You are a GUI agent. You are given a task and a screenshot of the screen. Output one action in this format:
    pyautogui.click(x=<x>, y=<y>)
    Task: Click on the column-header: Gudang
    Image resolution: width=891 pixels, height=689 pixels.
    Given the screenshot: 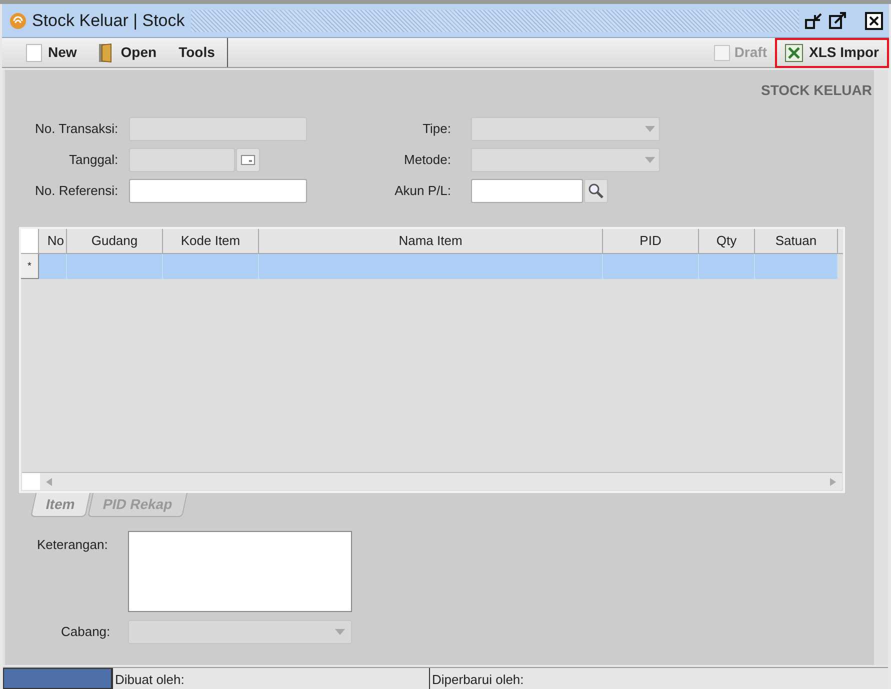 What is the action you would take?
    pyautogui.click(x=115, y=241)
    